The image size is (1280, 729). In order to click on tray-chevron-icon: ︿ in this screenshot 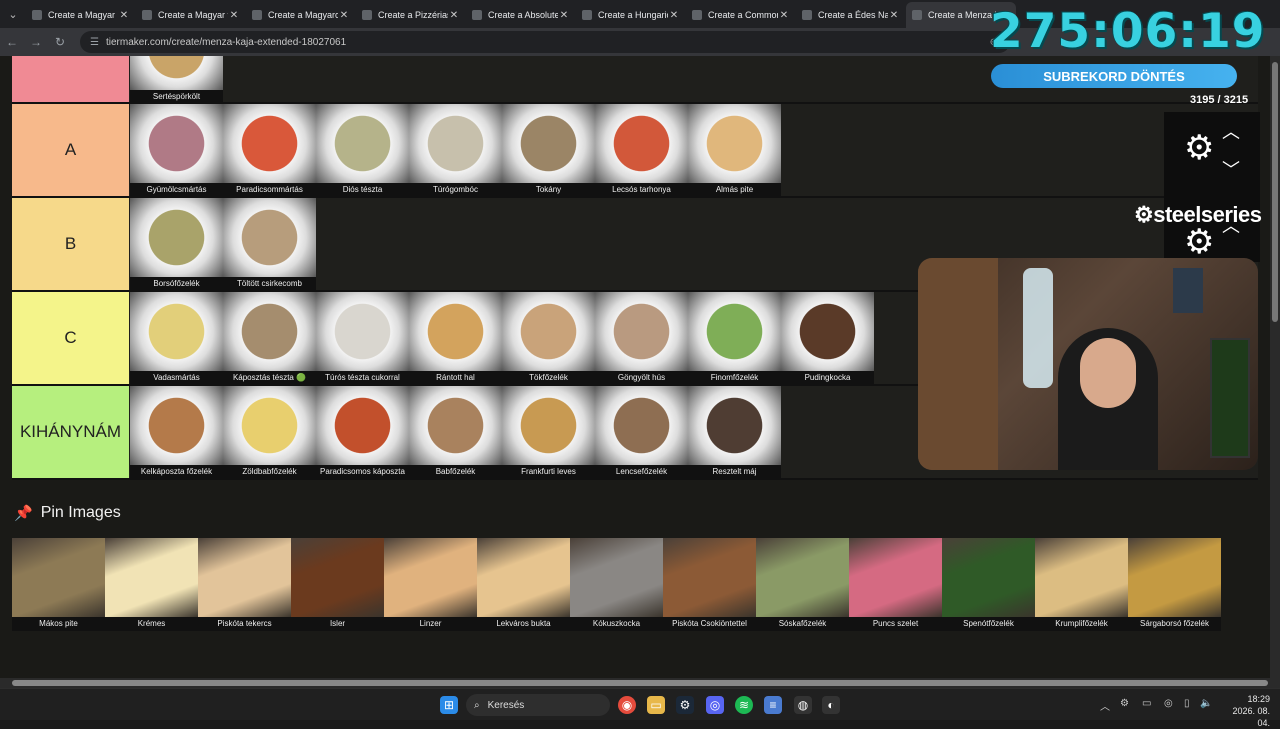, I will do `click(1105, 705)`.